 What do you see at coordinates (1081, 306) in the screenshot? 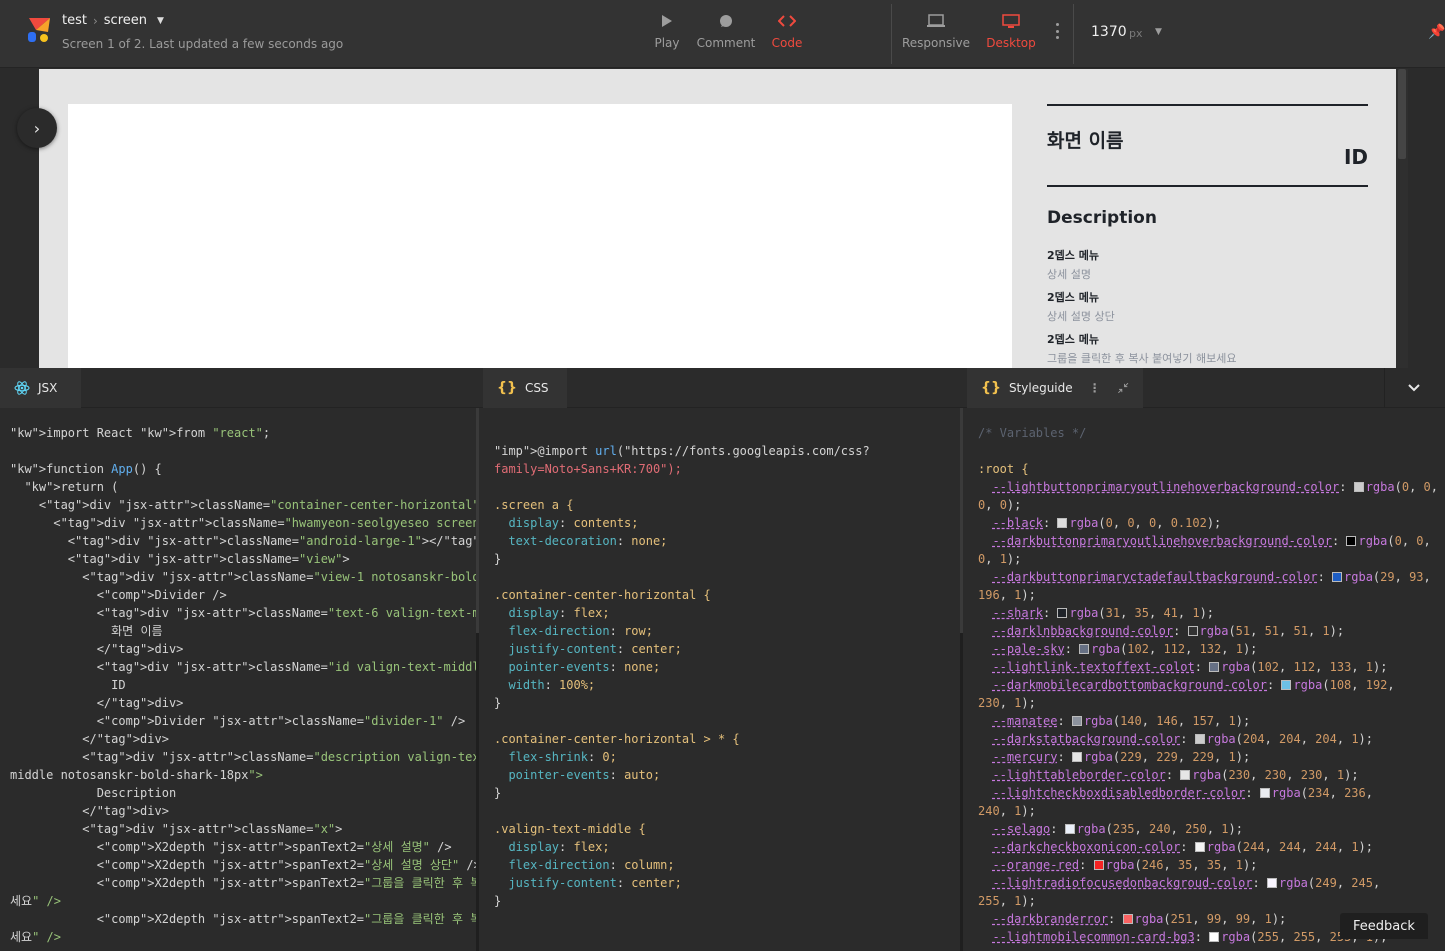
I see `list-item: 2뎁스 메뉴 상세 설명 상단` at bounding box center [1081, 306].